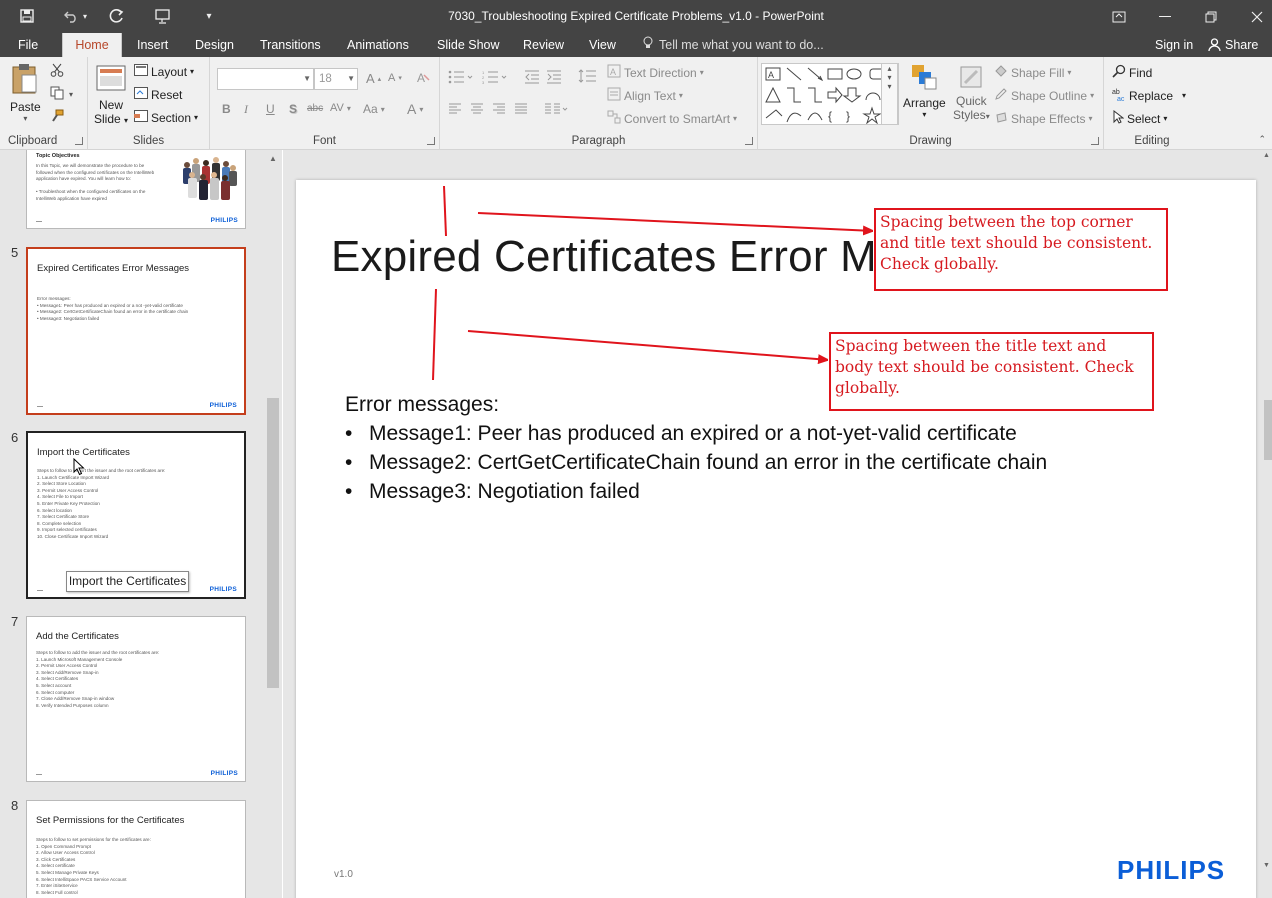  What do you see at coordinates (373, 78) in the screenshot?
I see `increase-font-size-button: A ▴` at bounding box center [373, 78].